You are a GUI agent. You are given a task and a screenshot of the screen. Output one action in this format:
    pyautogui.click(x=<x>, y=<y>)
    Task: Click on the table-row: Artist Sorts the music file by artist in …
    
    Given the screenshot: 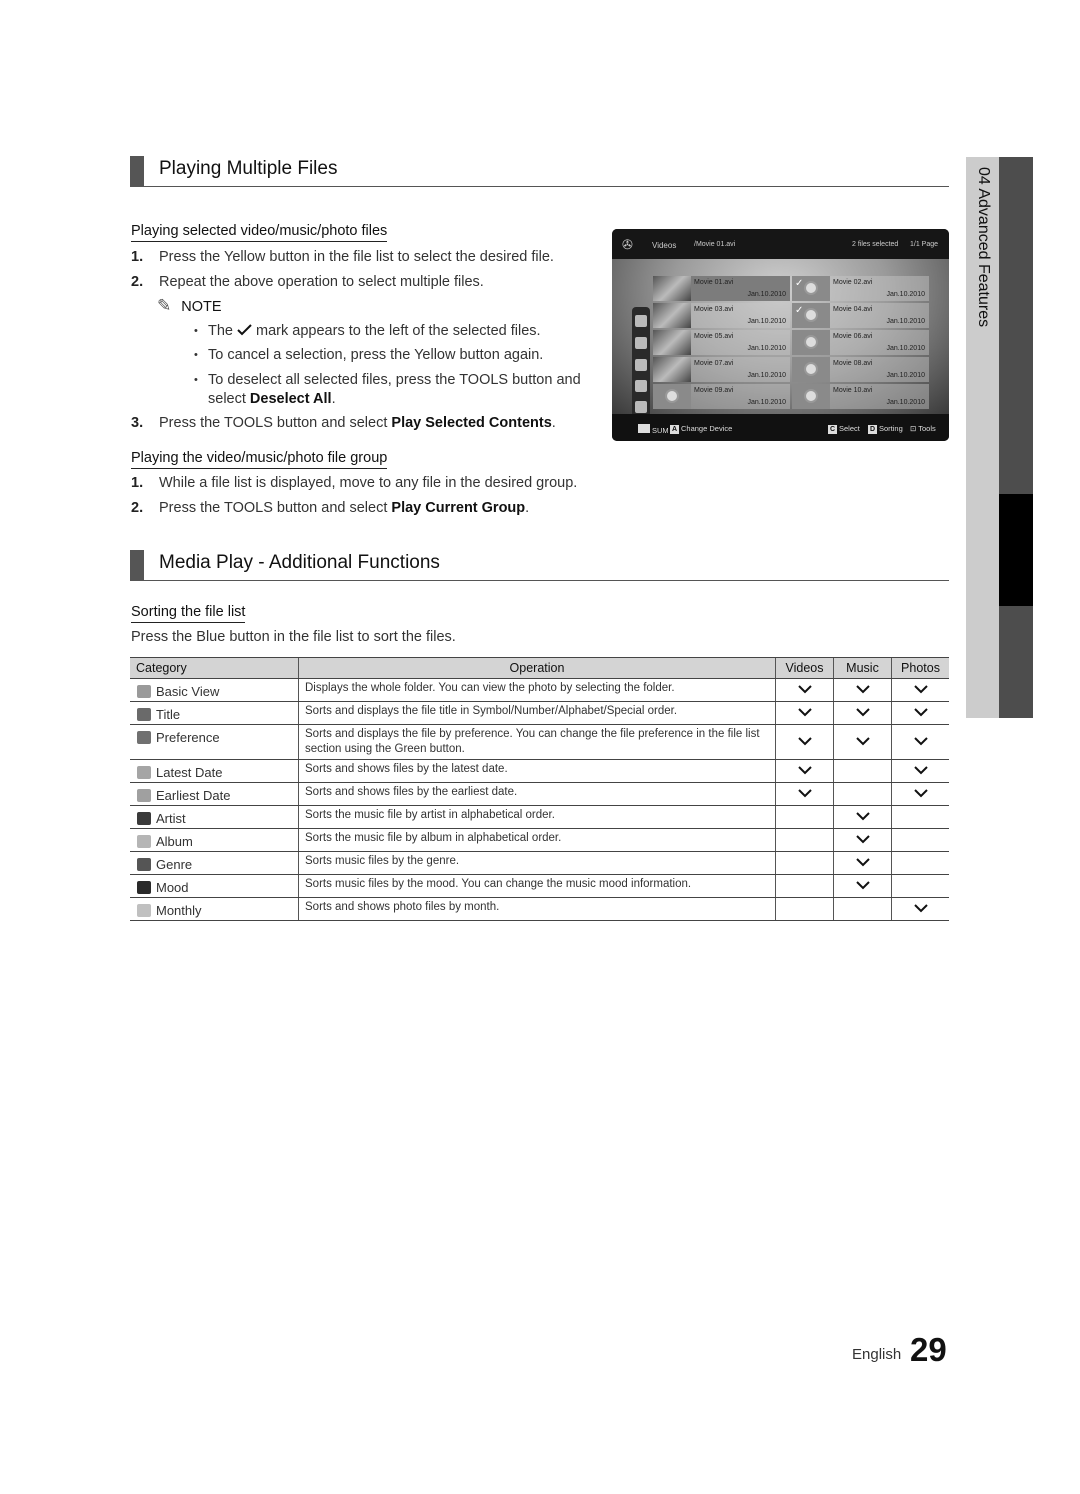 What is the action you would take?
    pyautogui.click(x=539, y=817)
    